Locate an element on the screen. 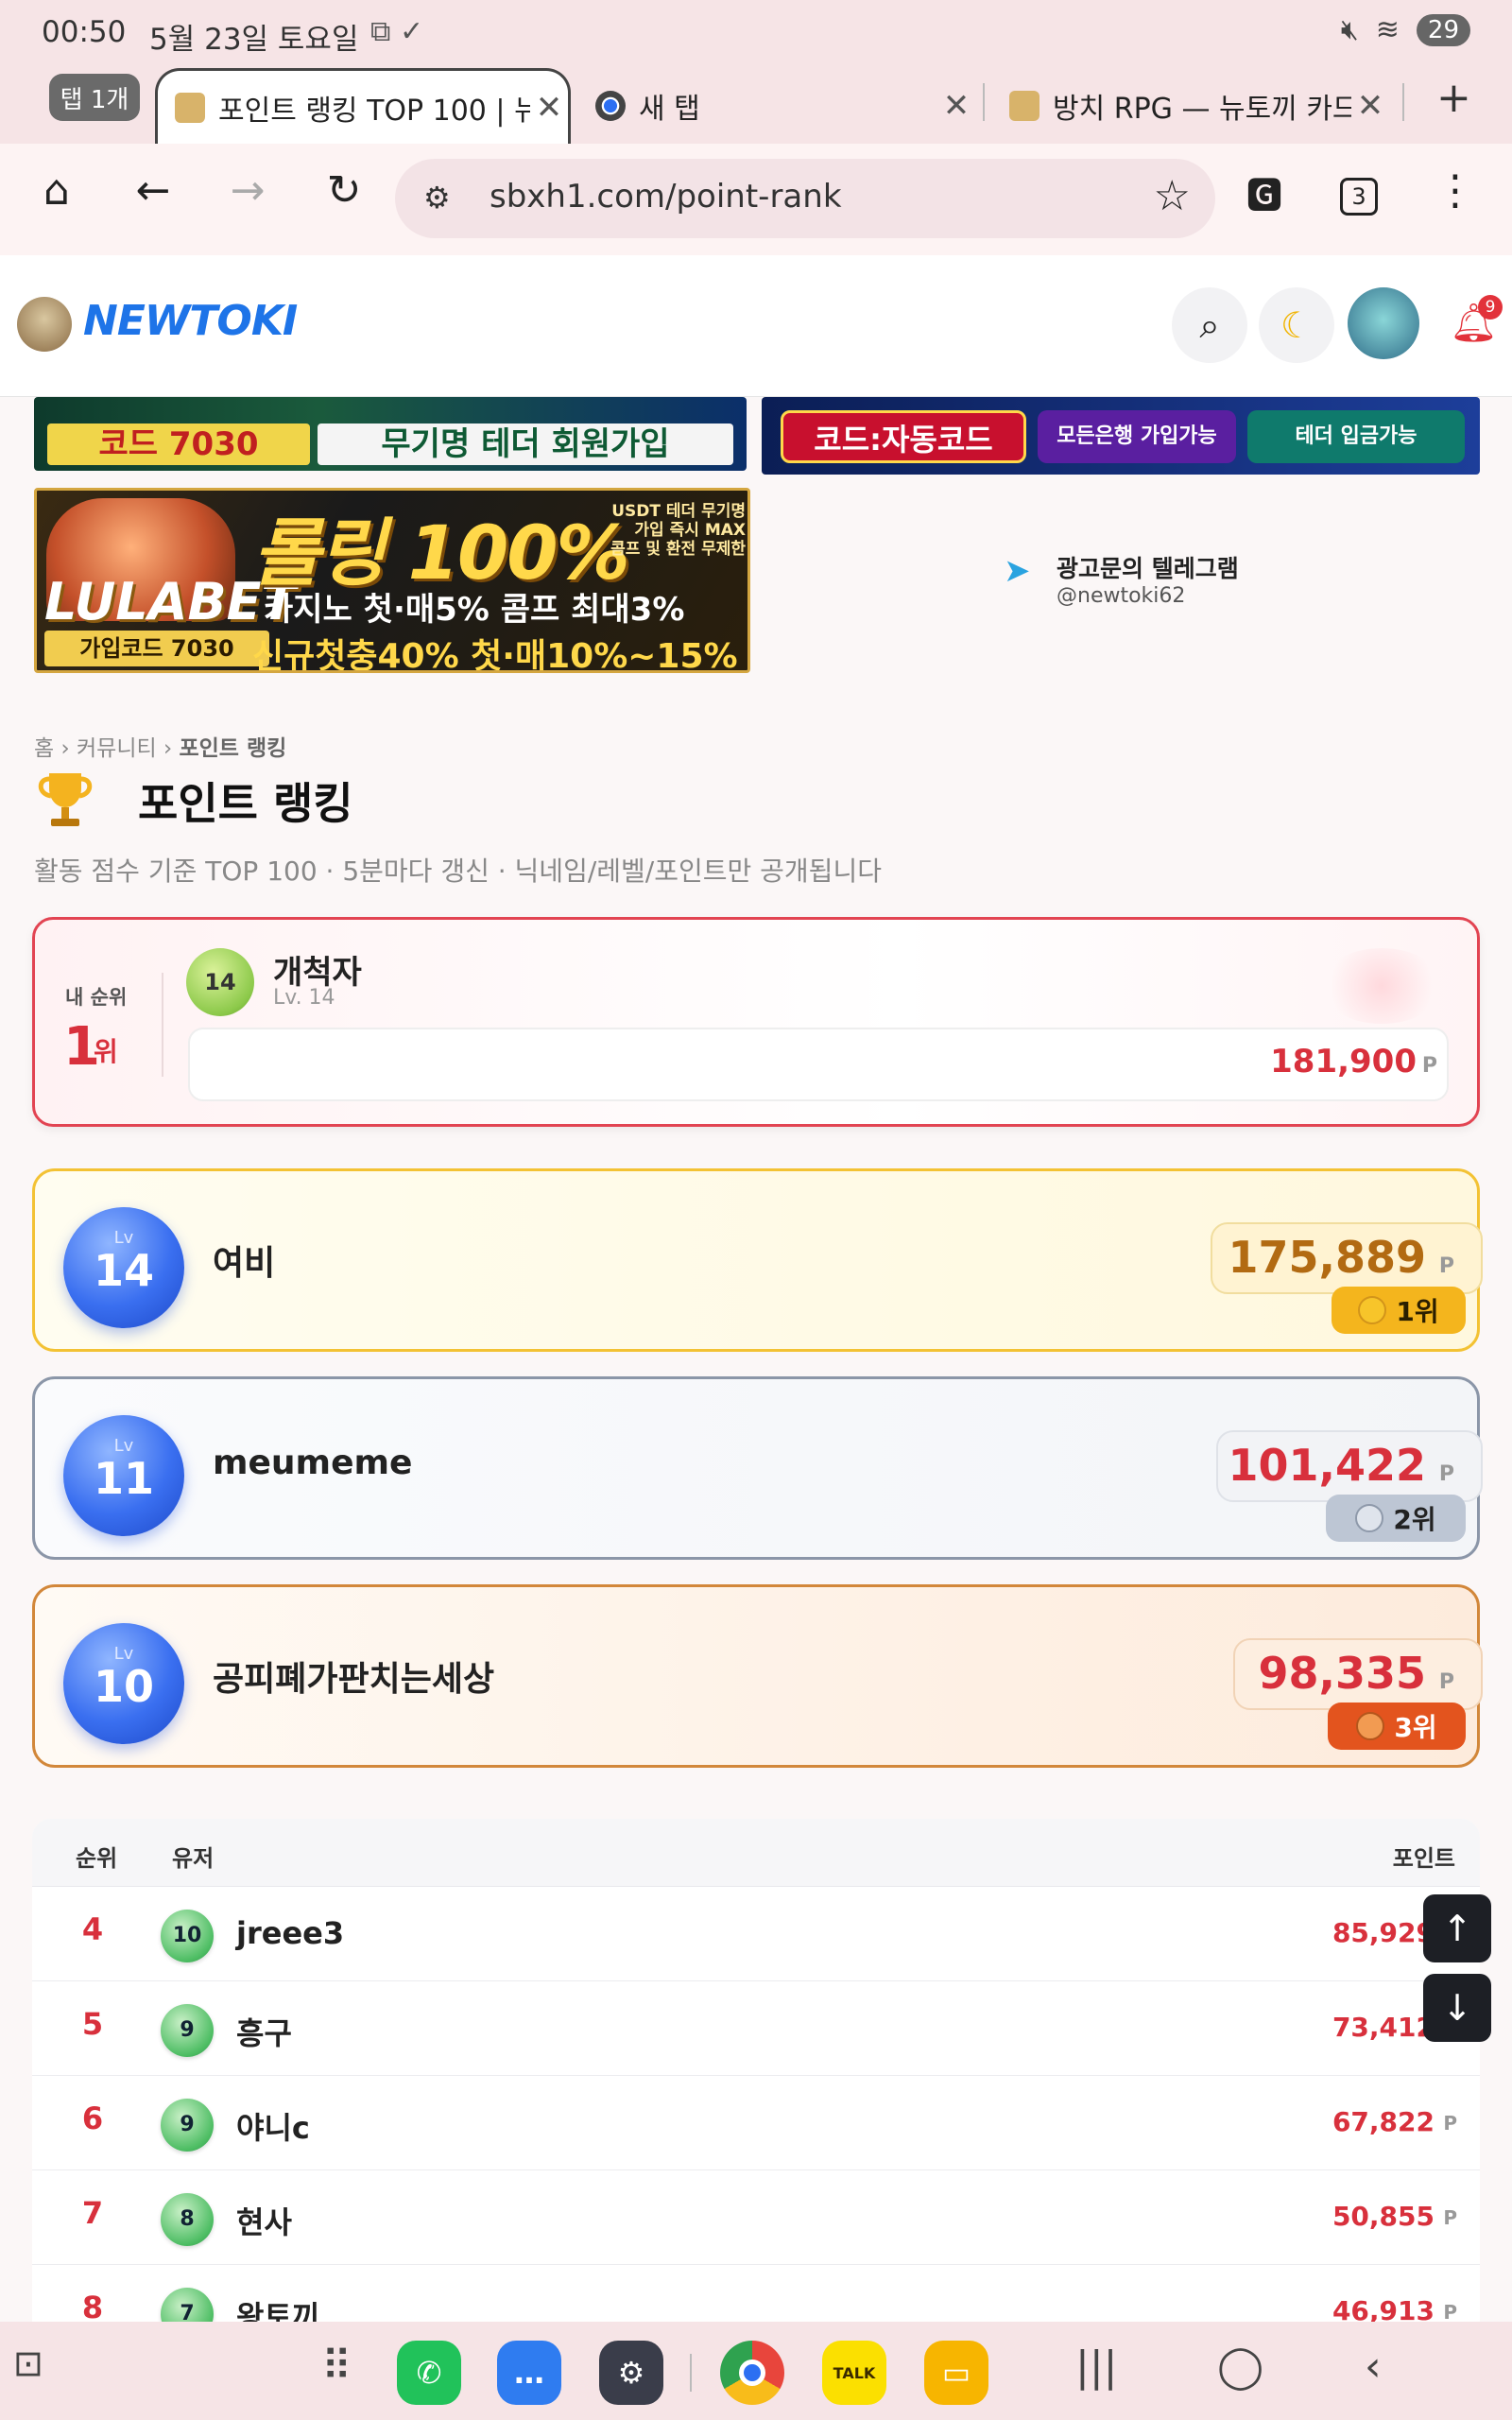  recent-apps-icon: ||| is located at coordinates (1096, 2366).